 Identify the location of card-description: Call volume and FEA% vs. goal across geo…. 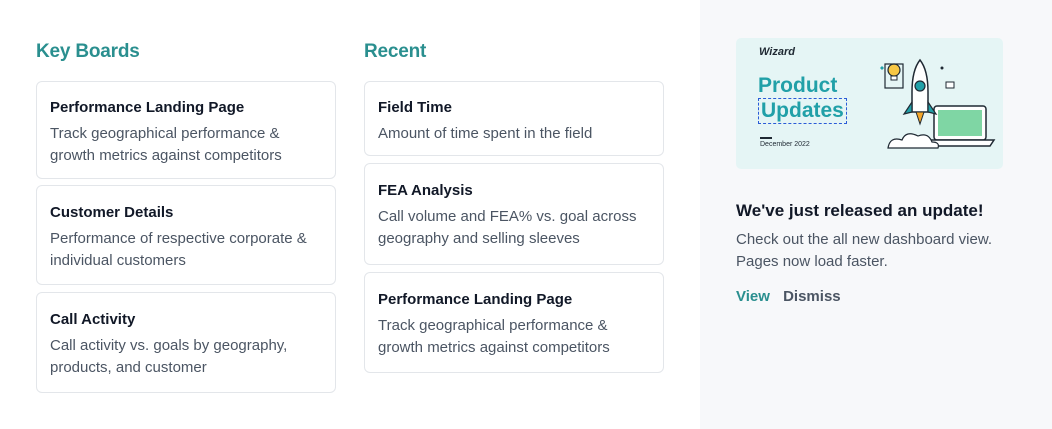
(507, 227).